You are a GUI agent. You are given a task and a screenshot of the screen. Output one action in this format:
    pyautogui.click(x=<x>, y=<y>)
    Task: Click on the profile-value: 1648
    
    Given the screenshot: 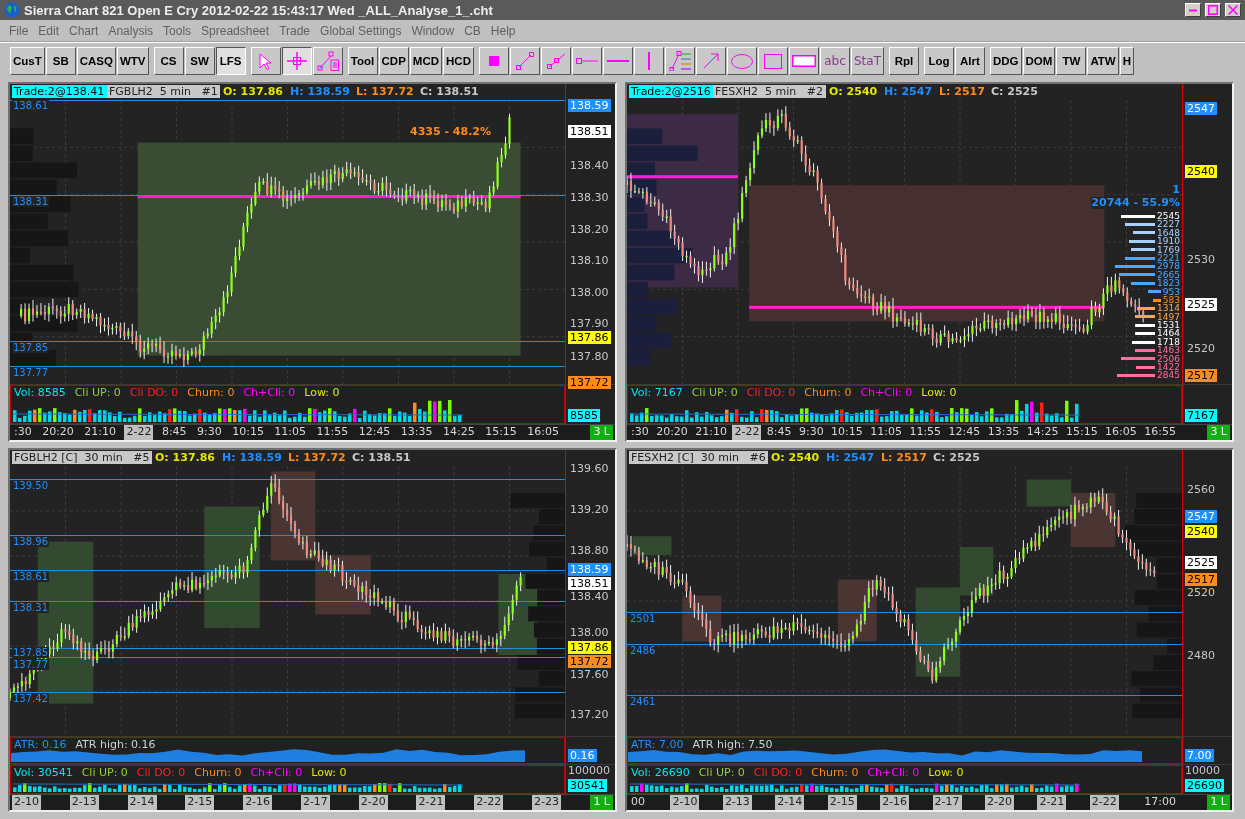 What is the action you would take?
    pyautogui.click(x=1168, y=233)
    